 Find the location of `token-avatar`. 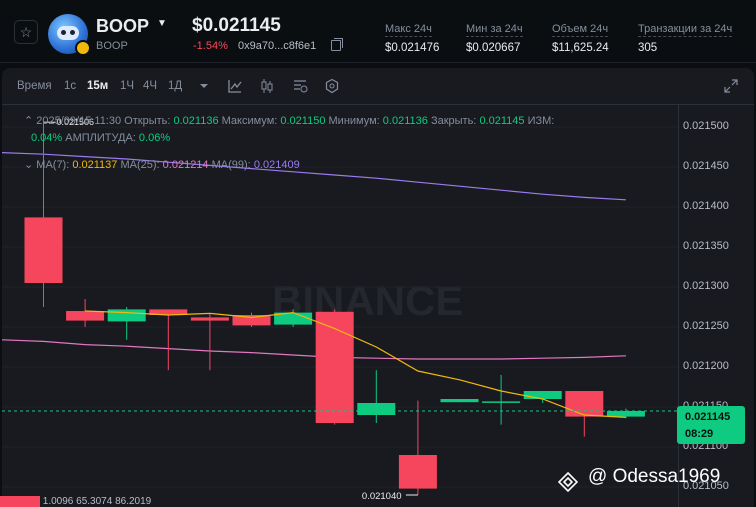

token-avatar is located at coordinates (69, 35).